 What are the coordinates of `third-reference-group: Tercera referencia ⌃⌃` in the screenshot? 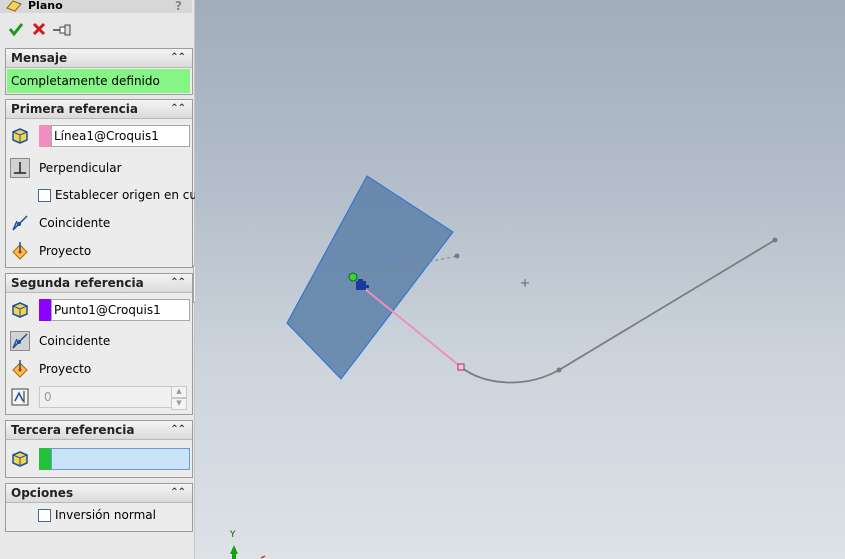 It's located at (99, 449).